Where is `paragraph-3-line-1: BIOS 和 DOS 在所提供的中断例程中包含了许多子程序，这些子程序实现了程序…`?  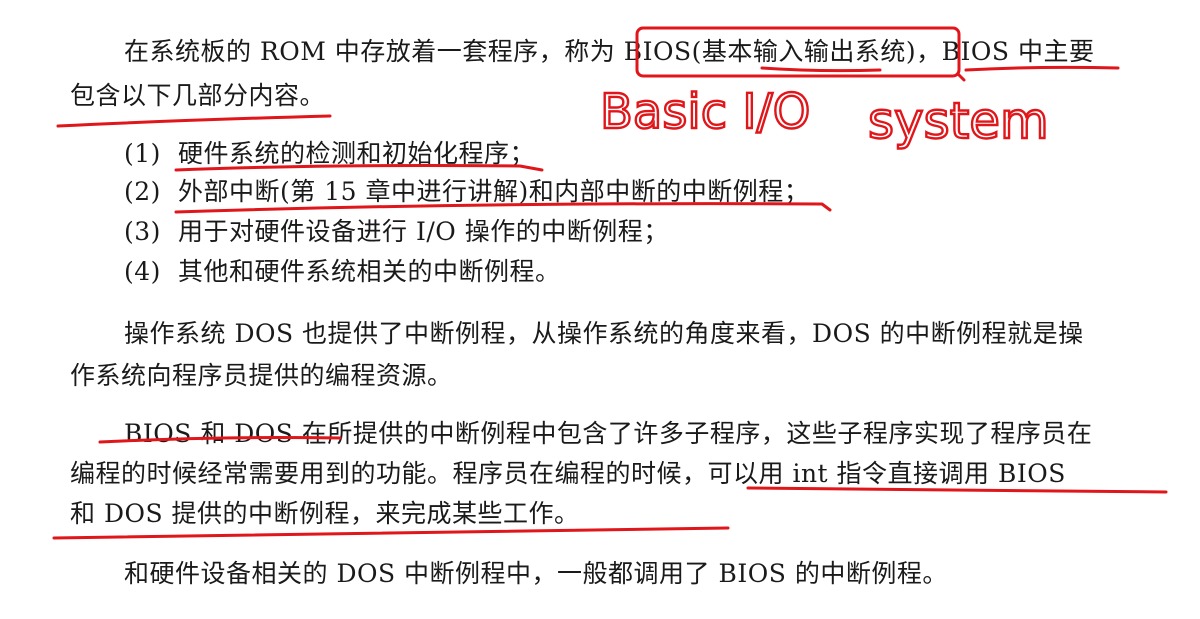
paragraph-3-line-1: BIOS 和 DOS 在所提供的中断例程中包含了许多子程序，这些子程序实现了程序… is located at coordinates (608, 433).